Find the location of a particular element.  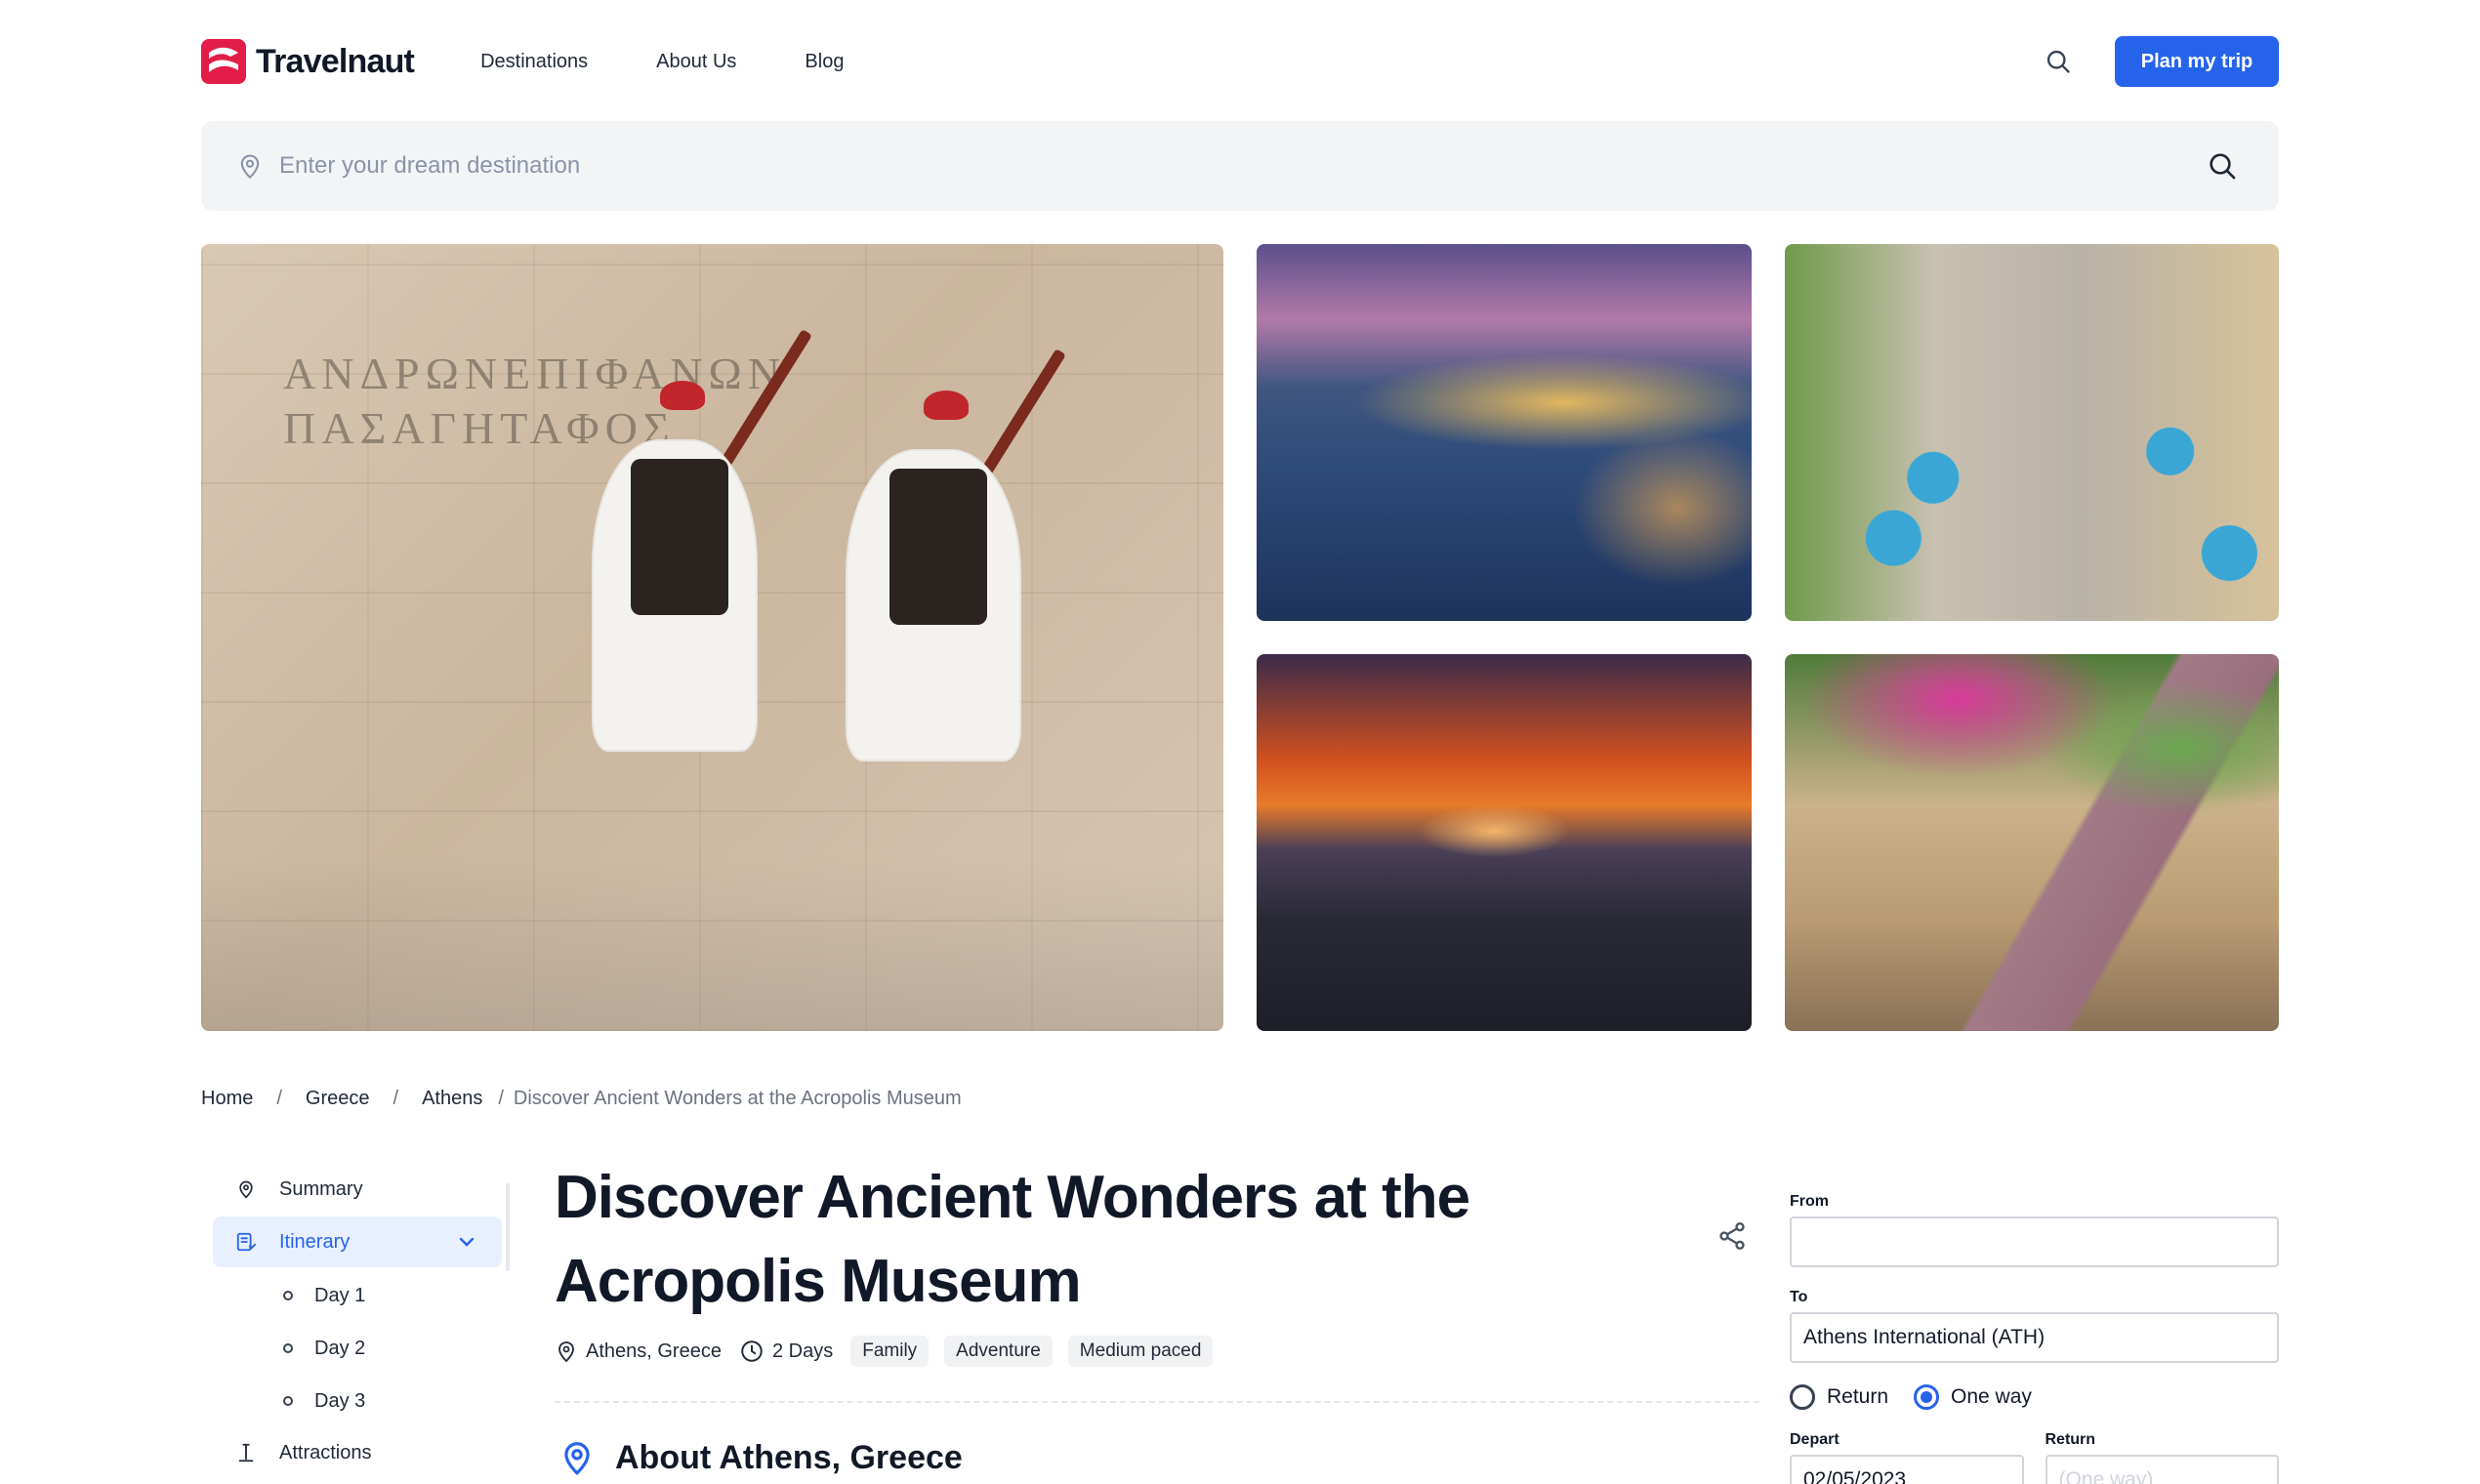

sidenav-item-summary: Summary is located at coordinates (357, 1189).